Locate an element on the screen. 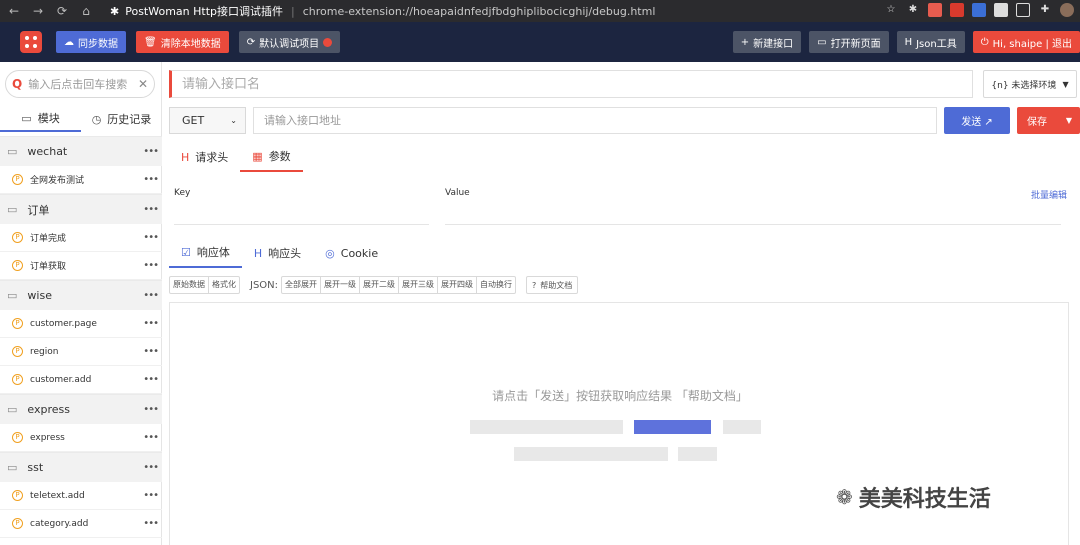 The width and height of the screenshot is (1080, 545). profile-avatar is located at coordinates (1067, 10).